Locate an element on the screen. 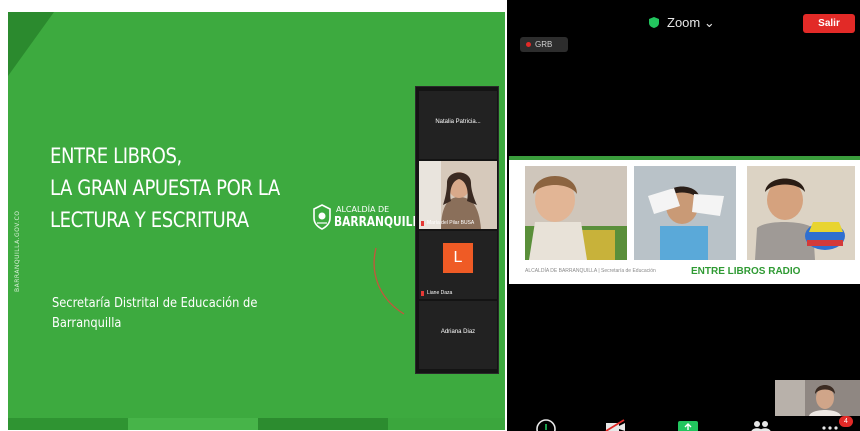  slide-vertical-url: BARRANQUILLA.GOV.CO is located at coordinates (17, 251).